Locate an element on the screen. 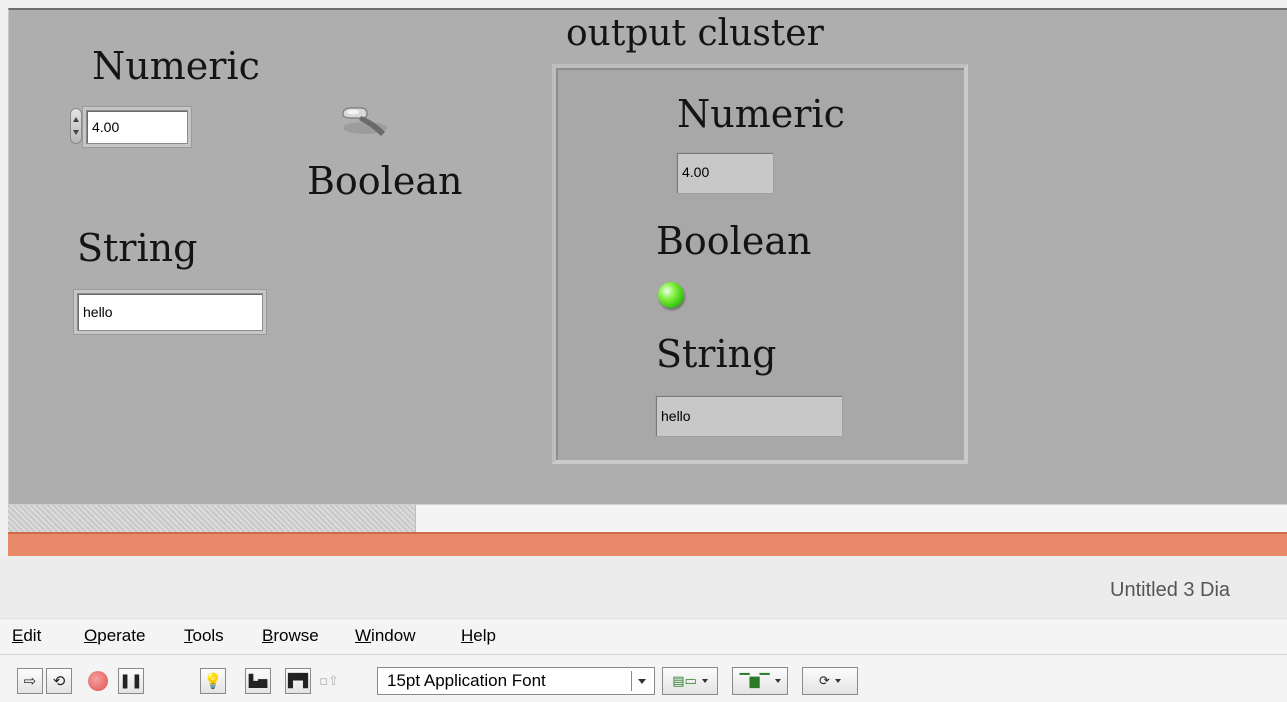 The image size is (1287, 702). menu-browse-label: rowse is located at coordinates (296, 635).